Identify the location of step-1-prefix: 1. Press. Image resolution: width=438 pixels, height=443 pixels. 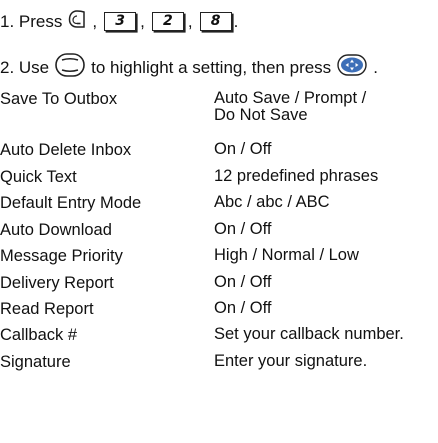
(31, 21).